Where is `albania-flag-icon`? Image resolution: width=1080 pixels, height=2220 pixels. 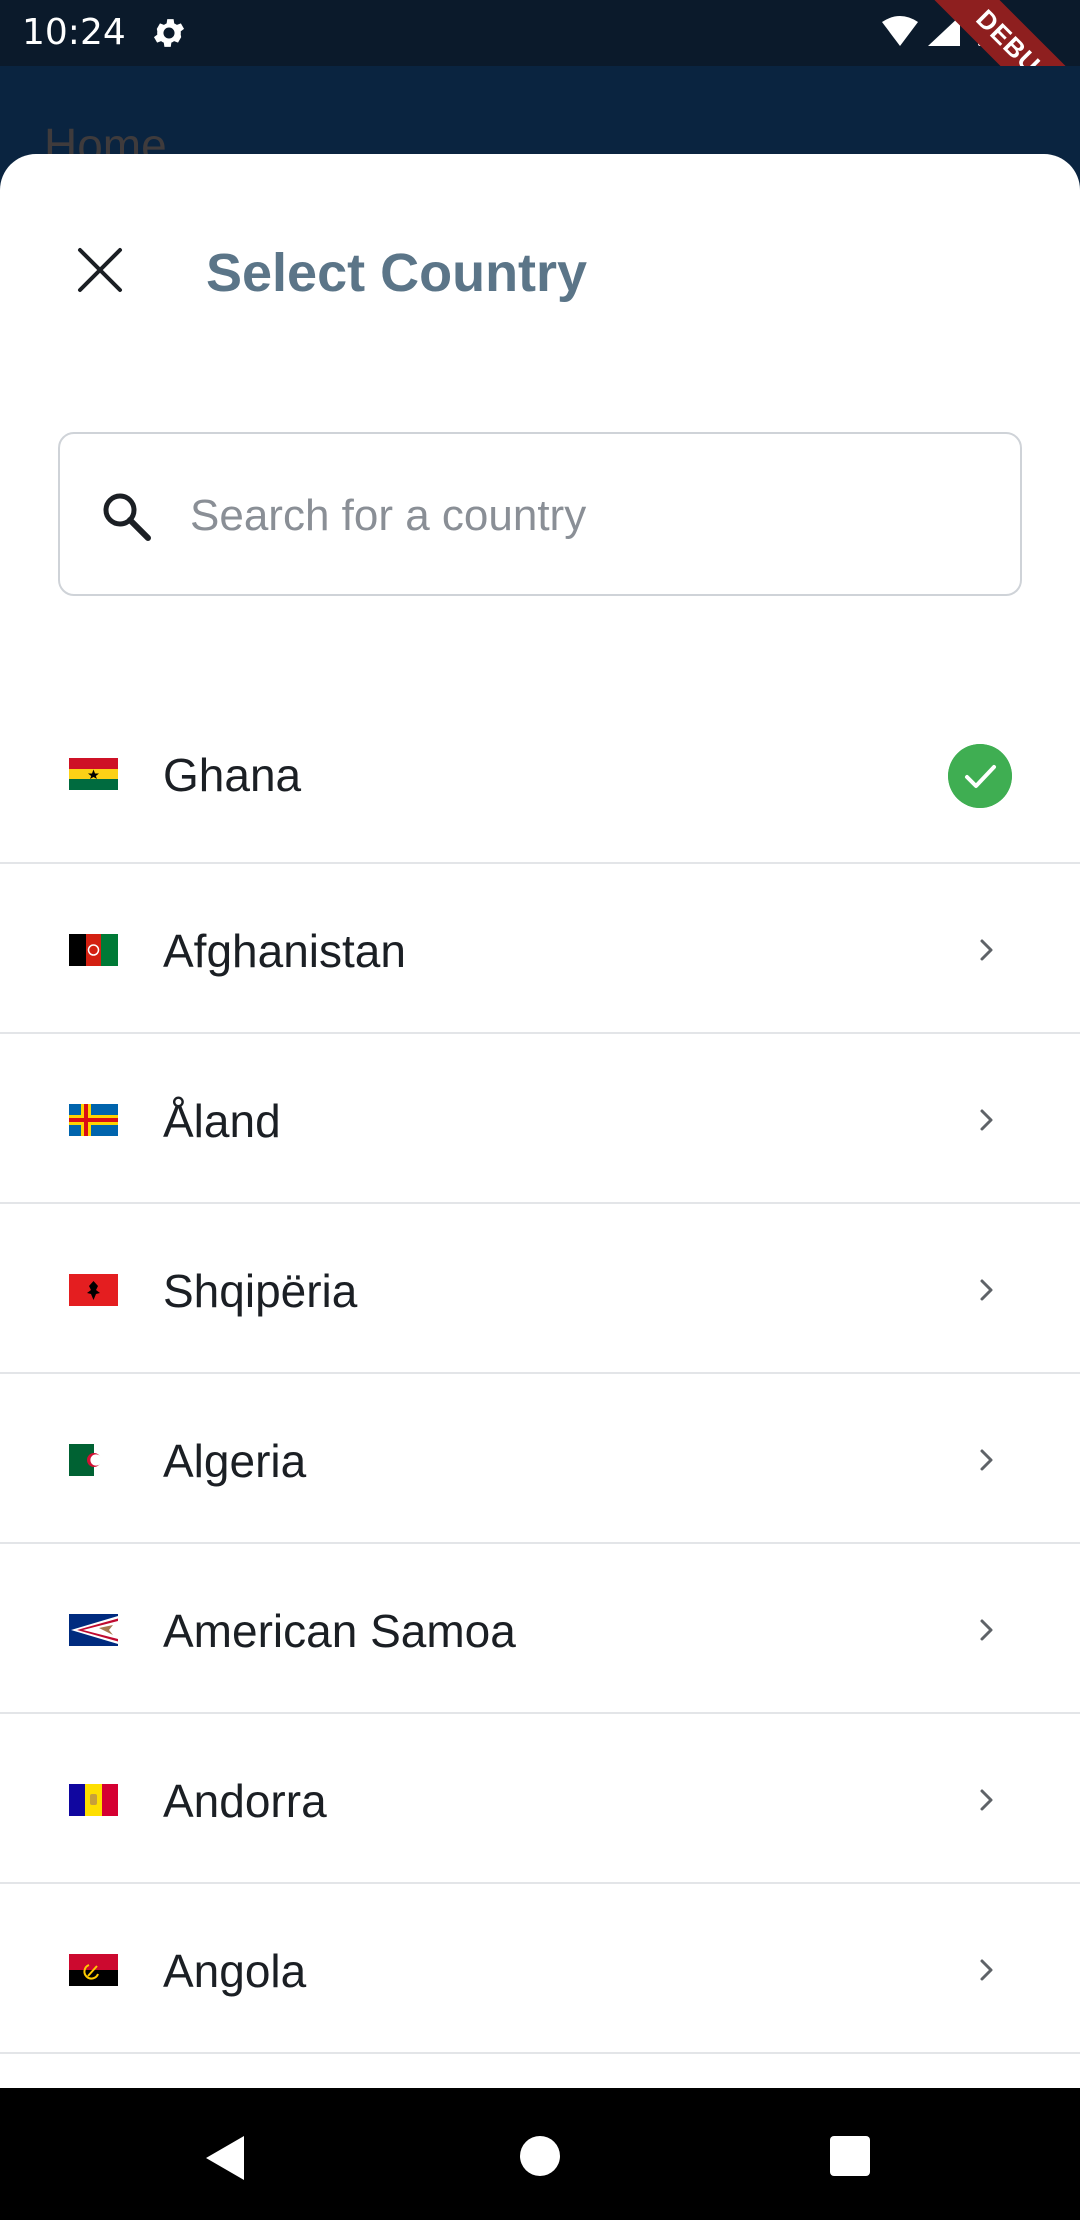 albania-flag-icon is located at coordinates (93, 1290).